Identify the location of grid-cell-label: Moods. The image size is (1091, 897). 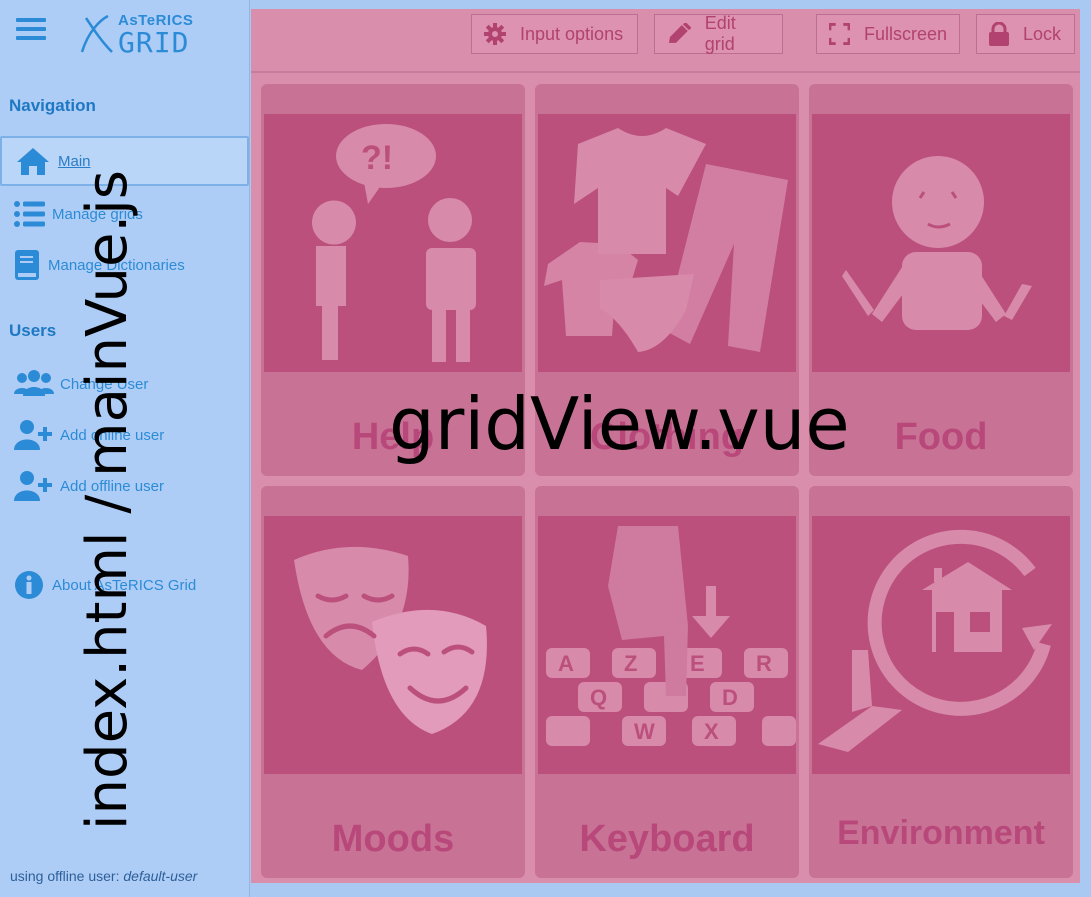
(393, 839).